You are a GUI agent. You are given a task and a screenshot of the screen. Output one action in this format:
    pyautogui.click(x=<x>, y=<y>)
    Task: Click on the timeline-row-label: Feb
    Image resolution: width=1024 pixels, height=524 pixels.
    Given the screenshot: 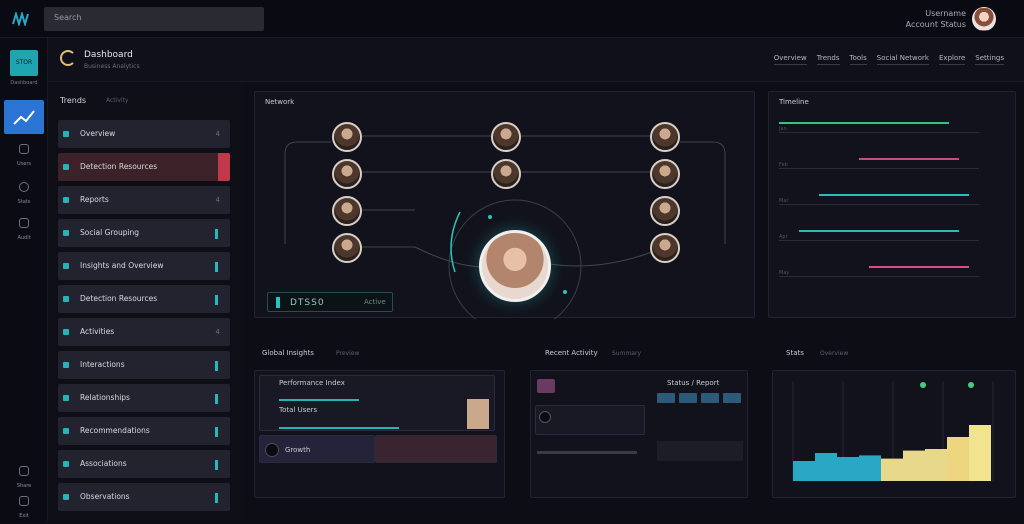 What is the action you would take?
    pyautogui.click(x=783, y=165)
    